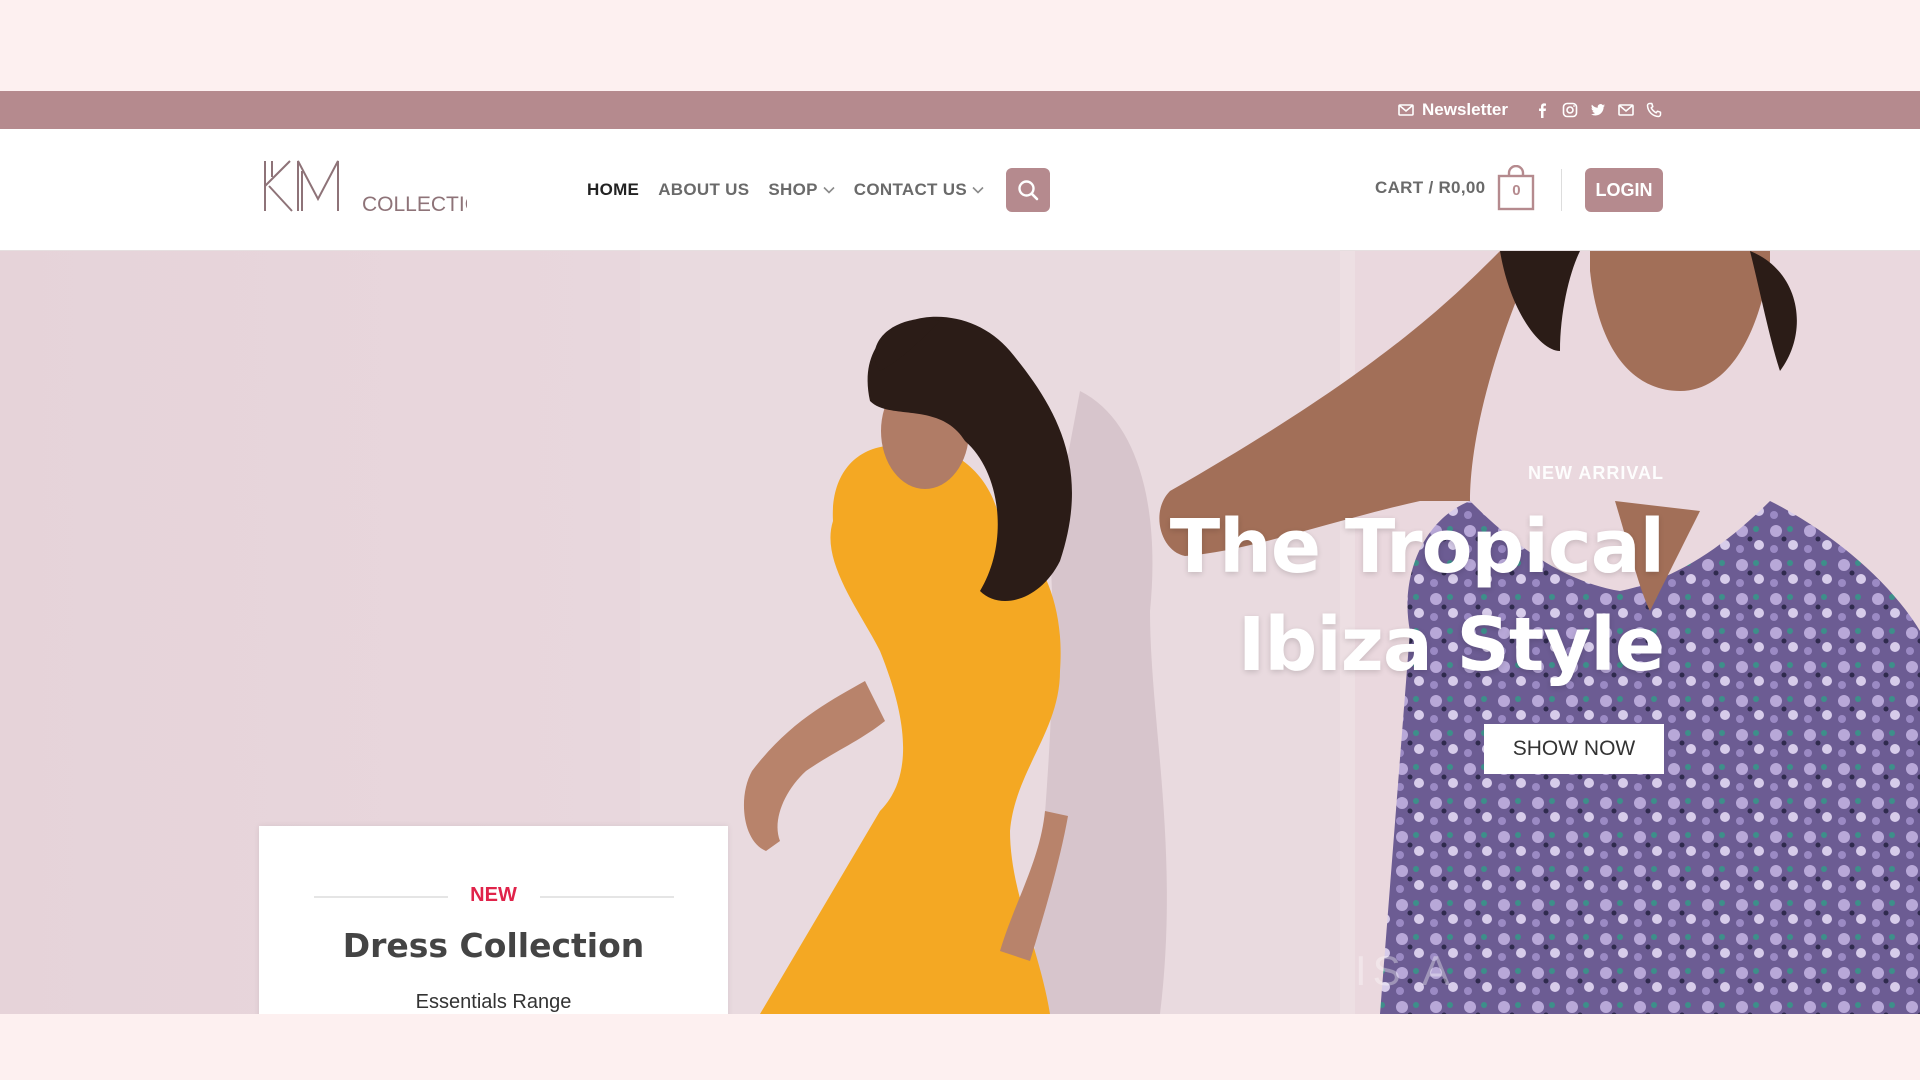 The height and width of the screenshot is (1080, 1920). What do you see at coordinates (493, 945) in the screenshot?
I see `card-heading: Dress Collection` at bounding box center [493, 945].